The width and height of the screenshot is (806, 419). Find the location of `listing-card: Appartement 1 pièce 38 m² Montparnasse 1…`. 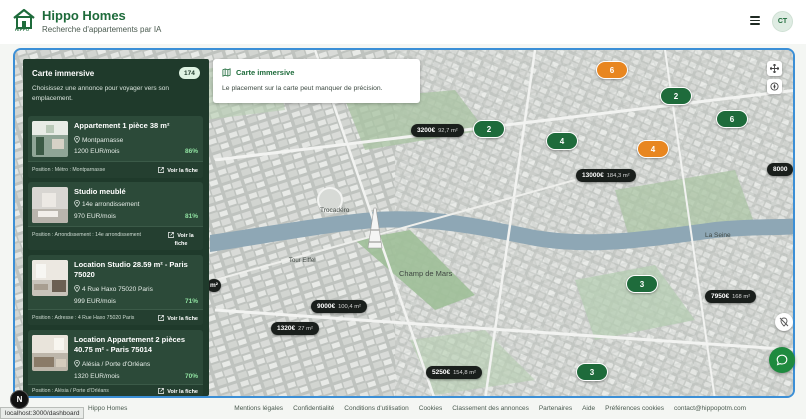

listing-card: Appartement 1 pièce 38 m² Montparnasse 1… is located at coordinates (115, 147).